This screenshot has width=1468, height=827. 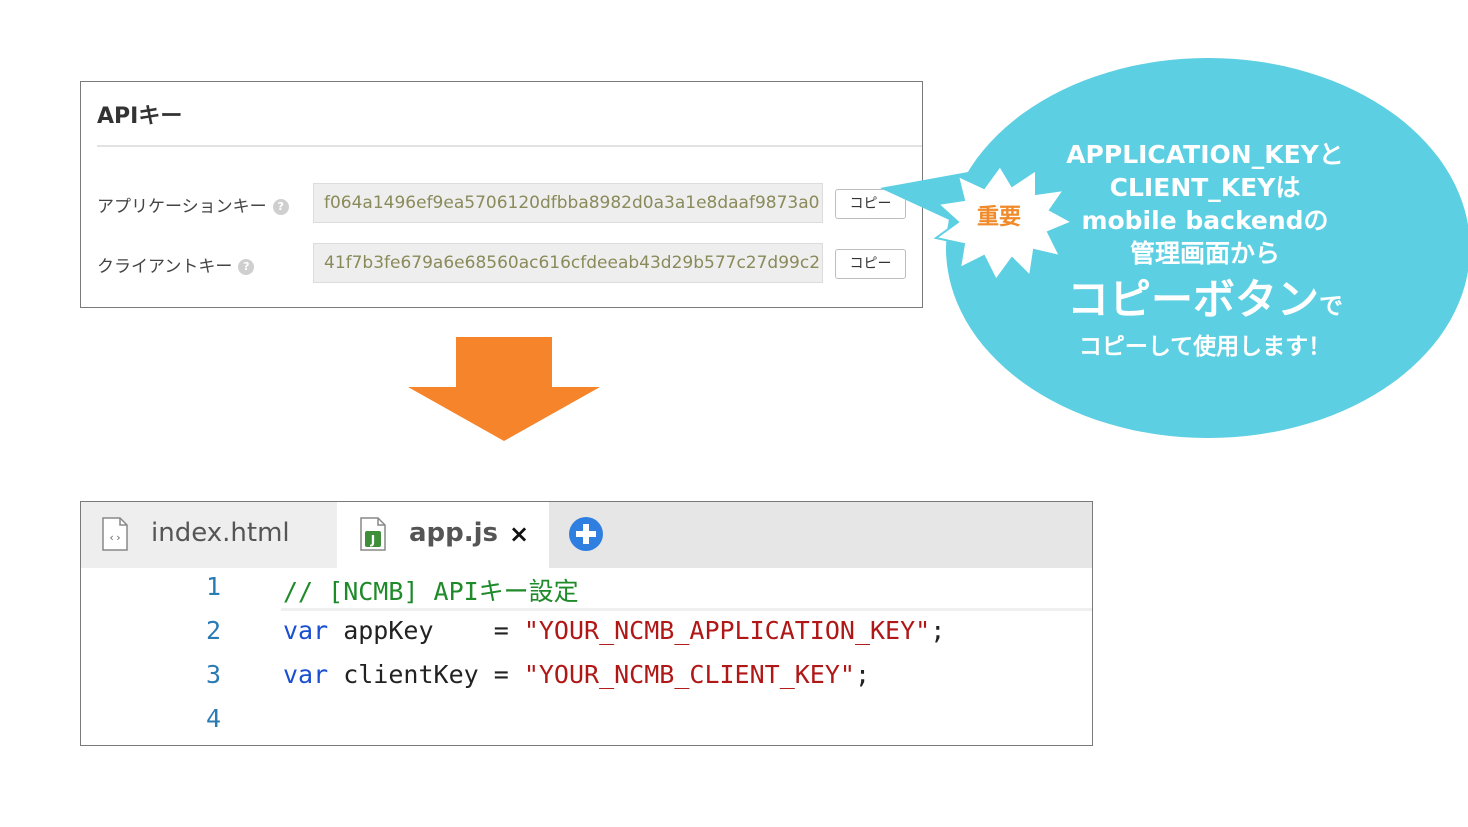 I want to click on code-string: "YOUR_NCMB_CLIENT_KEY", so click(x=689, y=674).